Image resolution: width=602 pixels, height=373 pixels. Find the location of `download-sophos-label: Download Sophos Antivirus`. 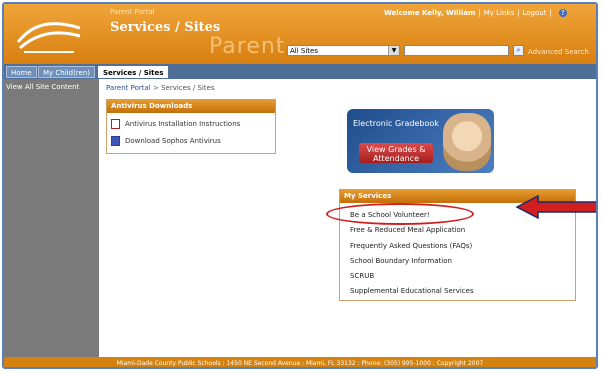

download-sophos-label: Download Sophos Antivirus is located at coordinates (173, 141).